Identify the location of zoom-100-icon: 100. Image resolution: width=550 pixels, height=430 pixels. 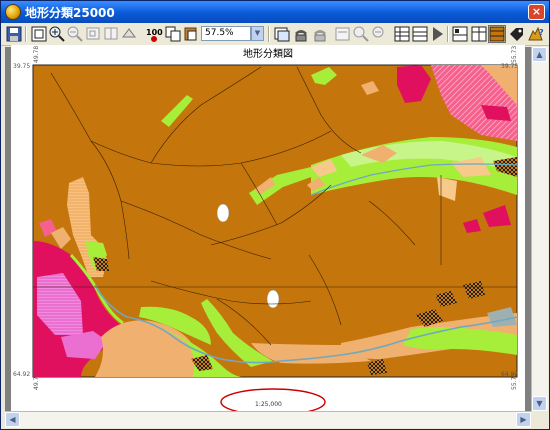
(154, 34).